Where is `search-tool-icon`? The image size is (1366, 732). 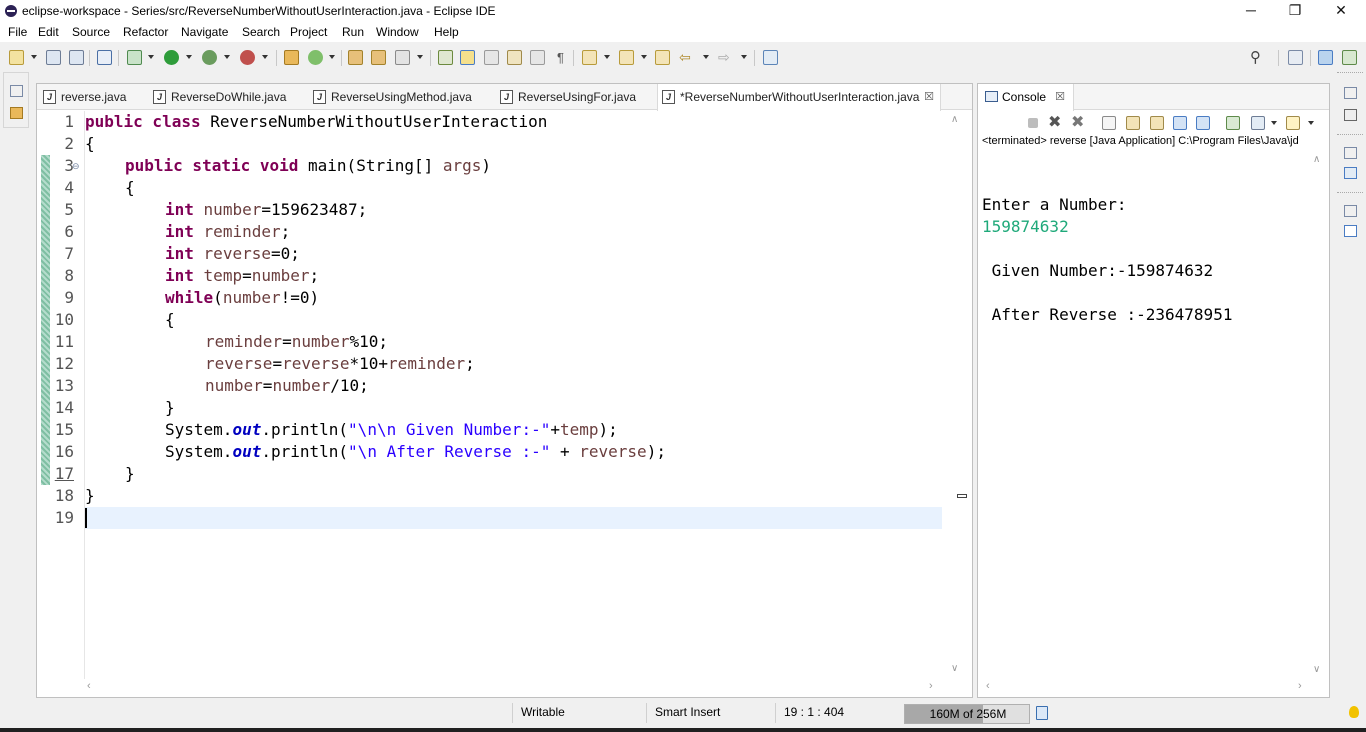
search-tool-icon is located at coordinates (402, 57).